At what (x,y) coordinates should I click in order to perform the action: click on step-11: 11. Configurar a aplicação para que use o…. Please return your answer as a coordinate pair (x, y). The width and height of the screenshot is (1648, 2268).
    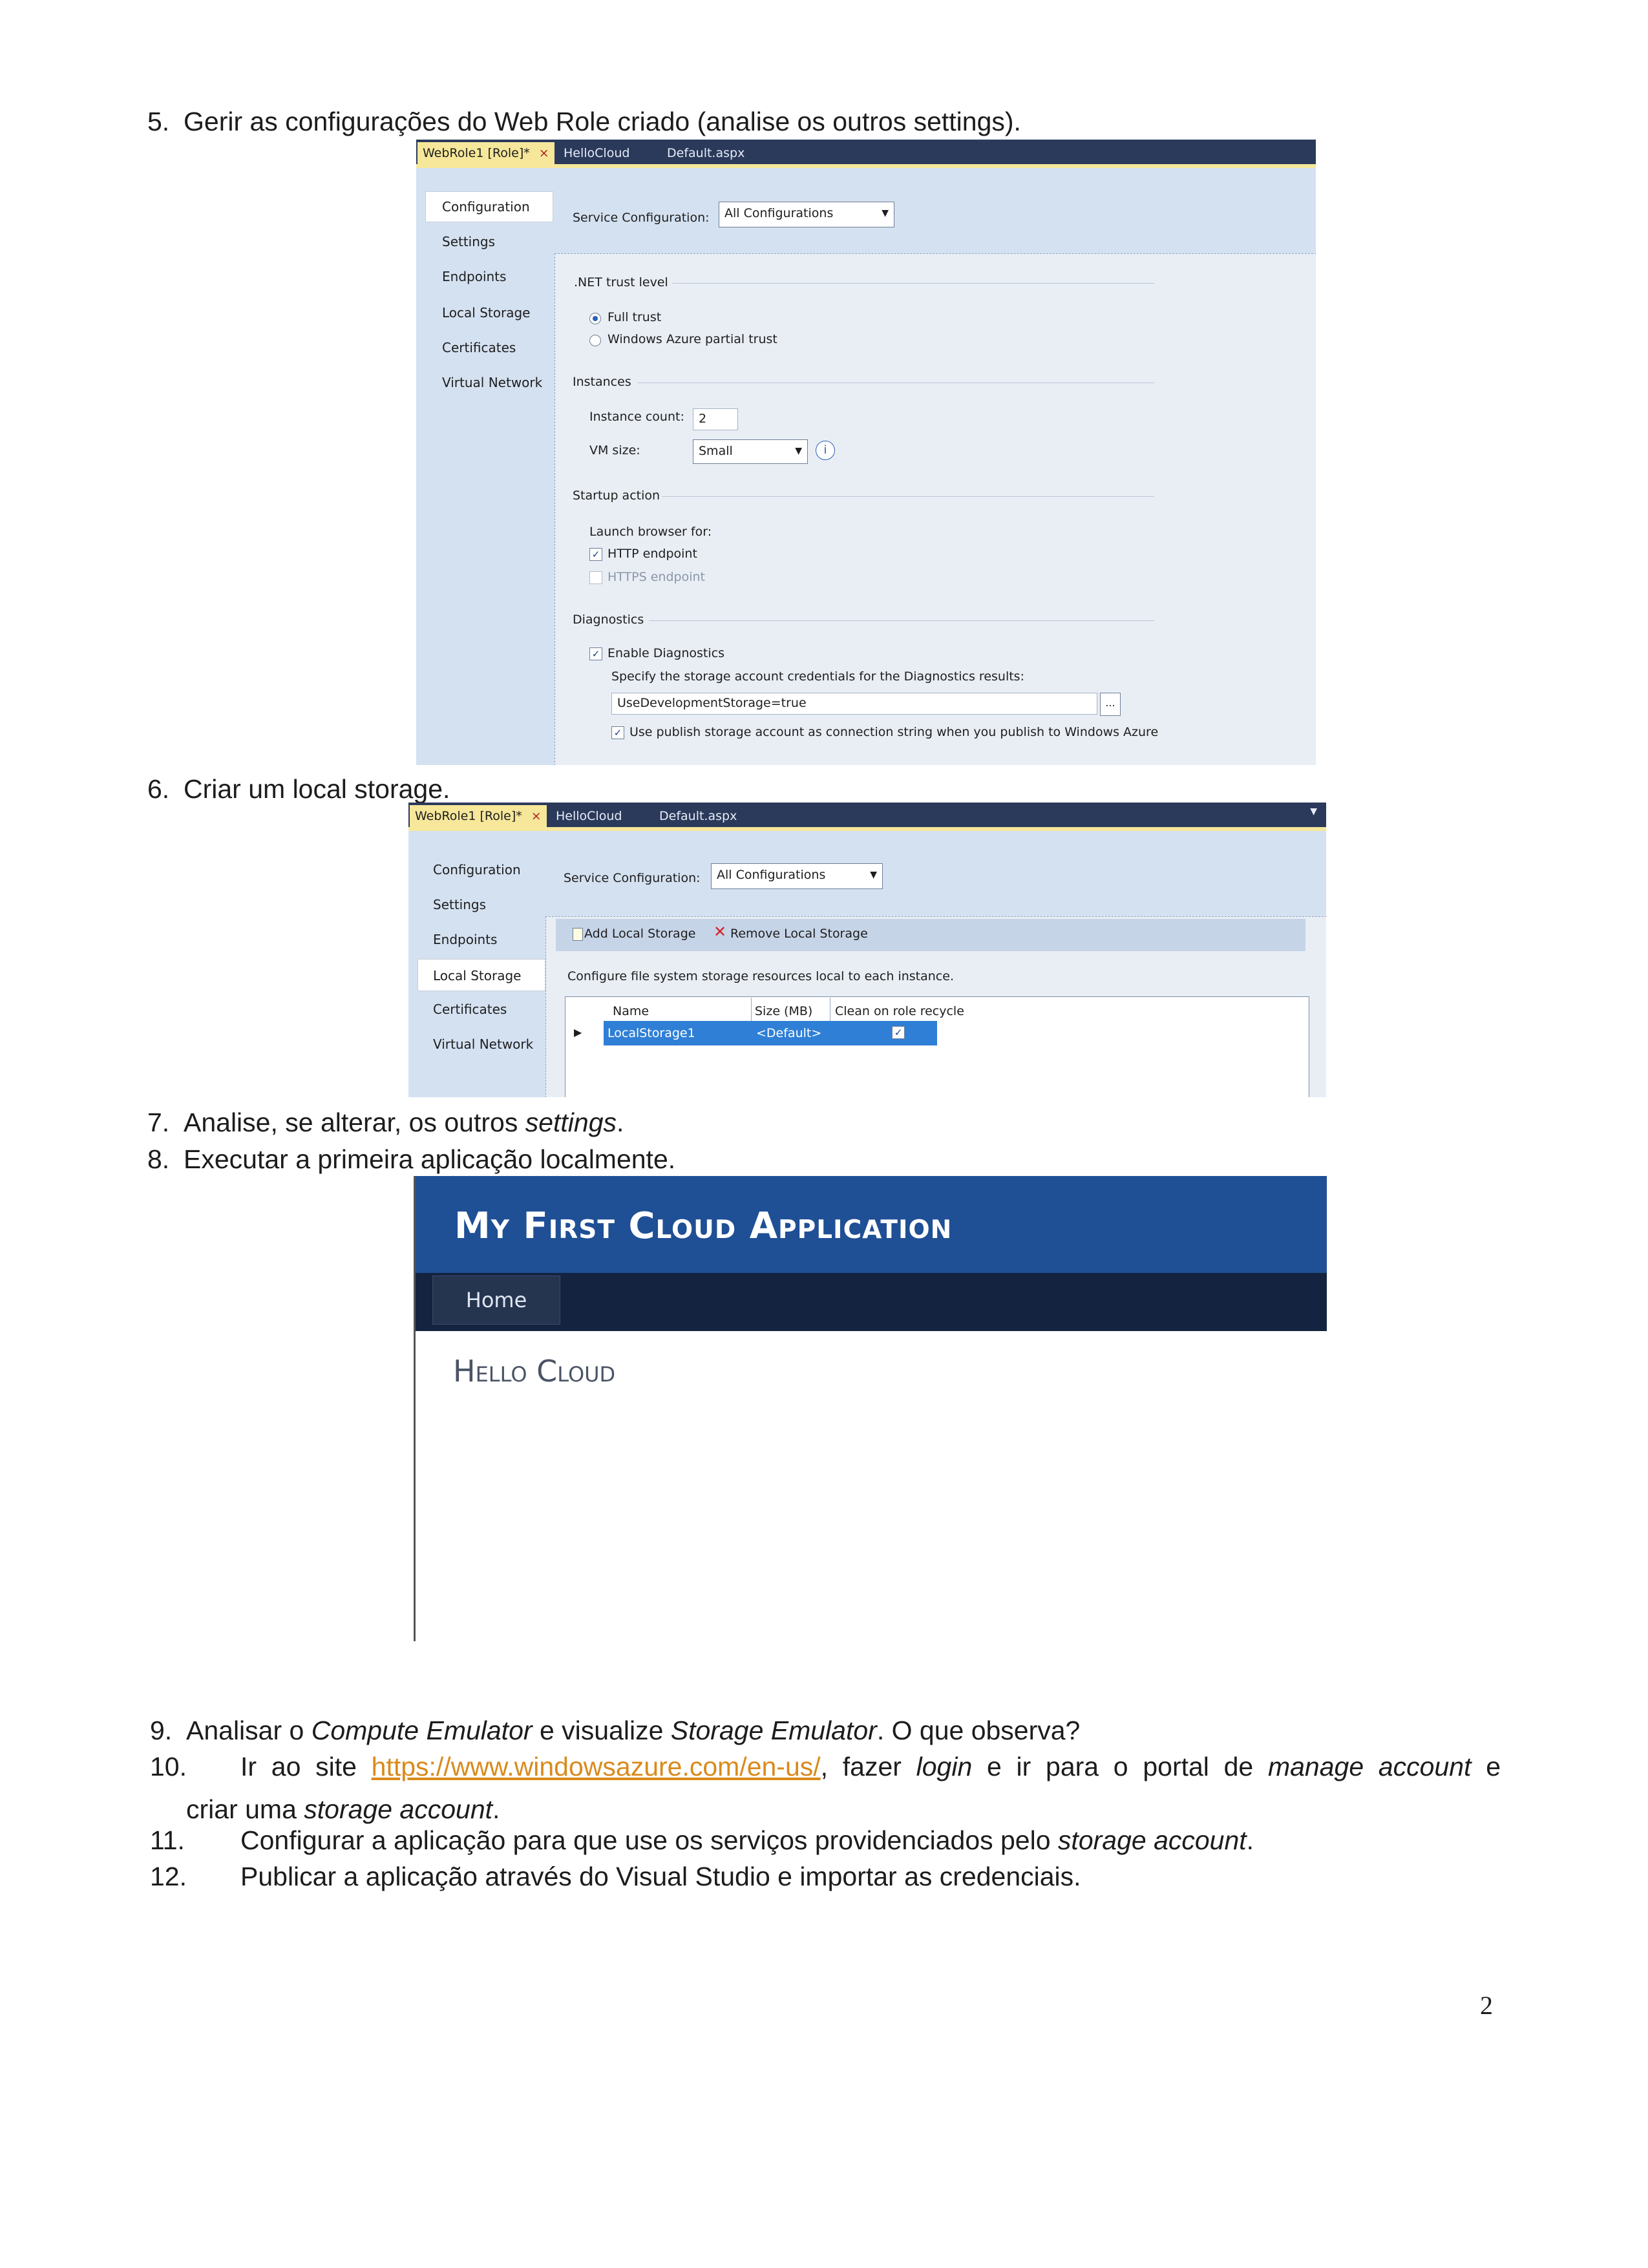
    Looking at the image, I should click on (702, 1840).